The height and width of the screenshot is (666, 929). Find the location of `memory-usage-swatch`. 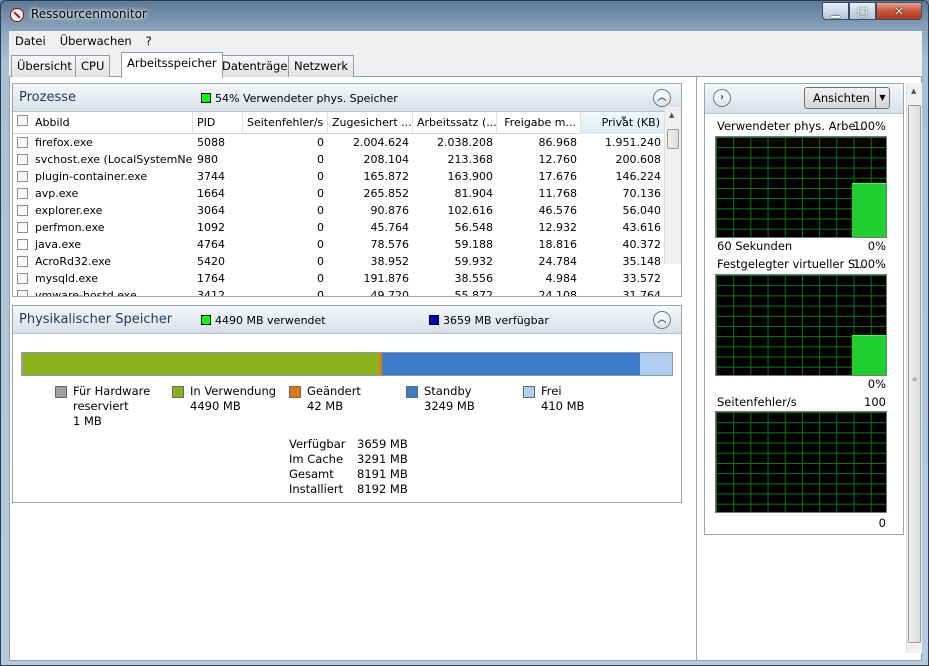

memory-usage-swatch is located at coordinates (206, 98).